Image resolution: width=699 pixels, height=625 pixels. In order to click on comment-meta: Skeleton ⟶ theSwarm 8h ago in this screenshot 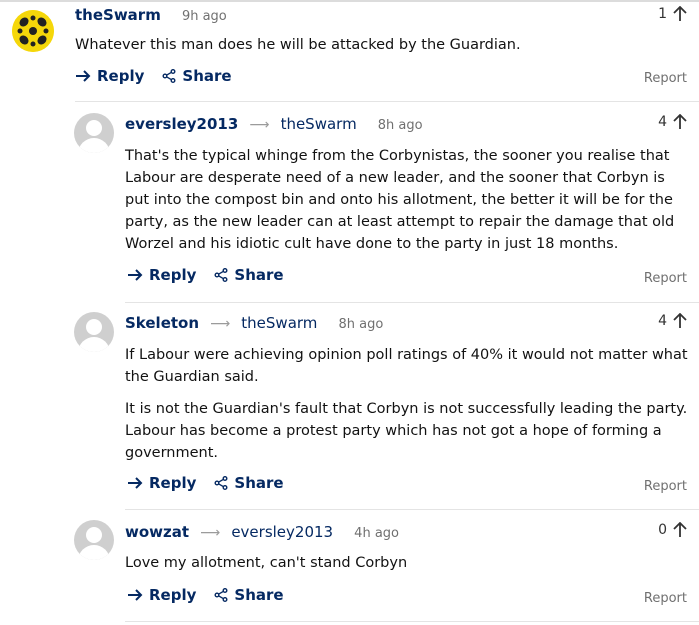, I will do `click(254, 322)`.